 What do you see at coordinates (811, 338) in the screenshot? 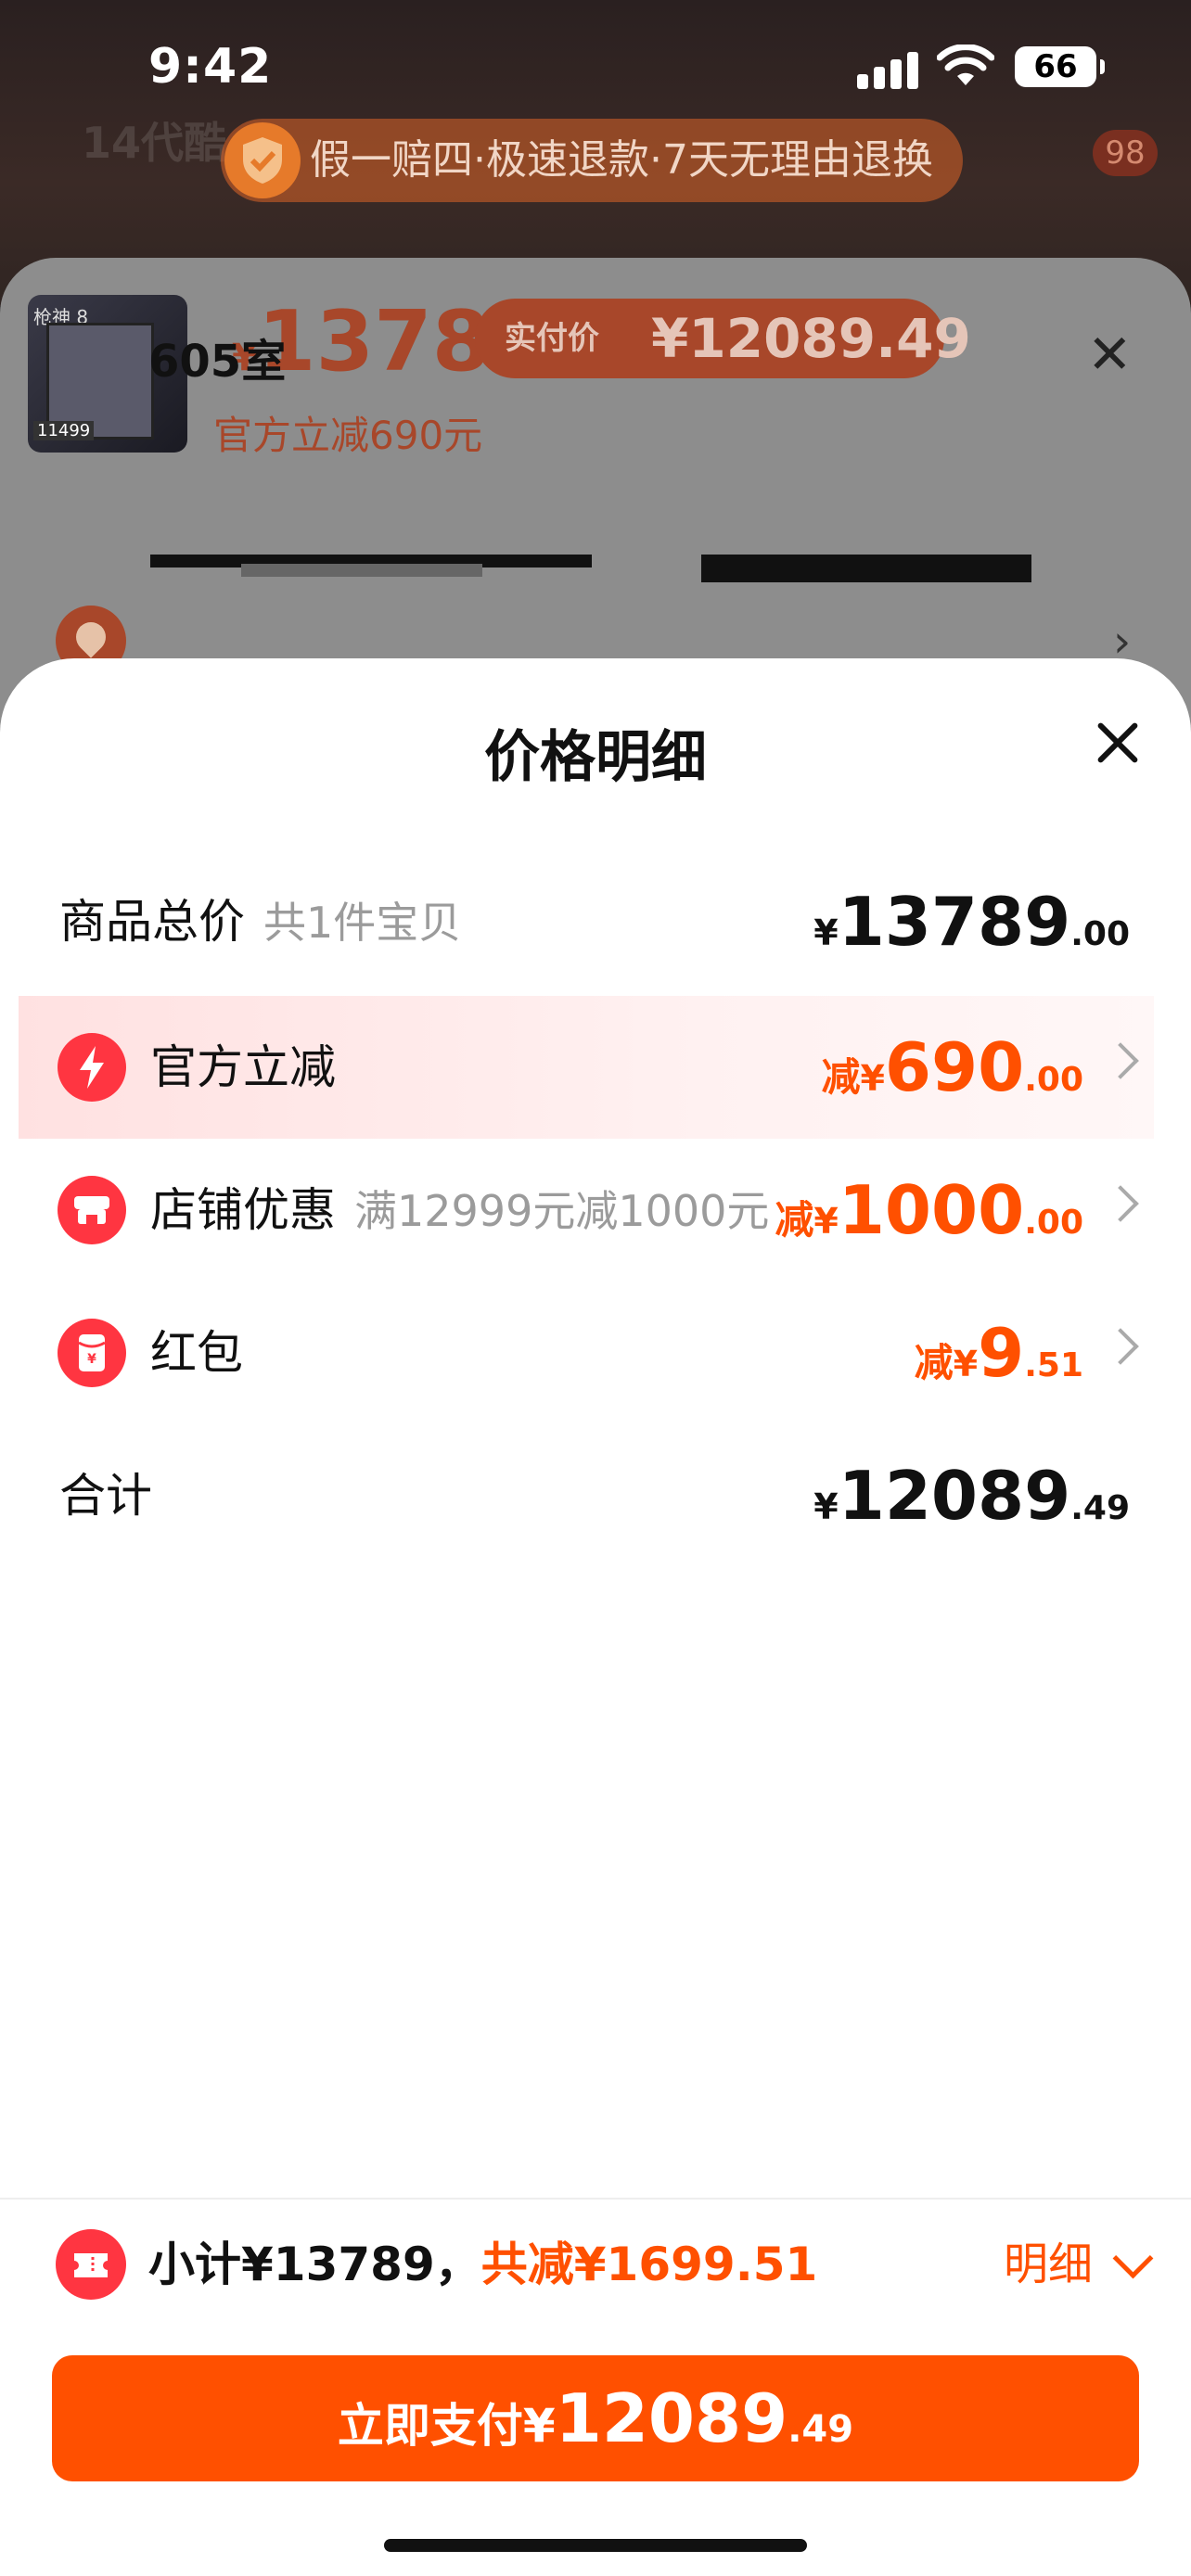
I see `actual-pay-price: ¥12089.49` at bounding box center [811, 338].